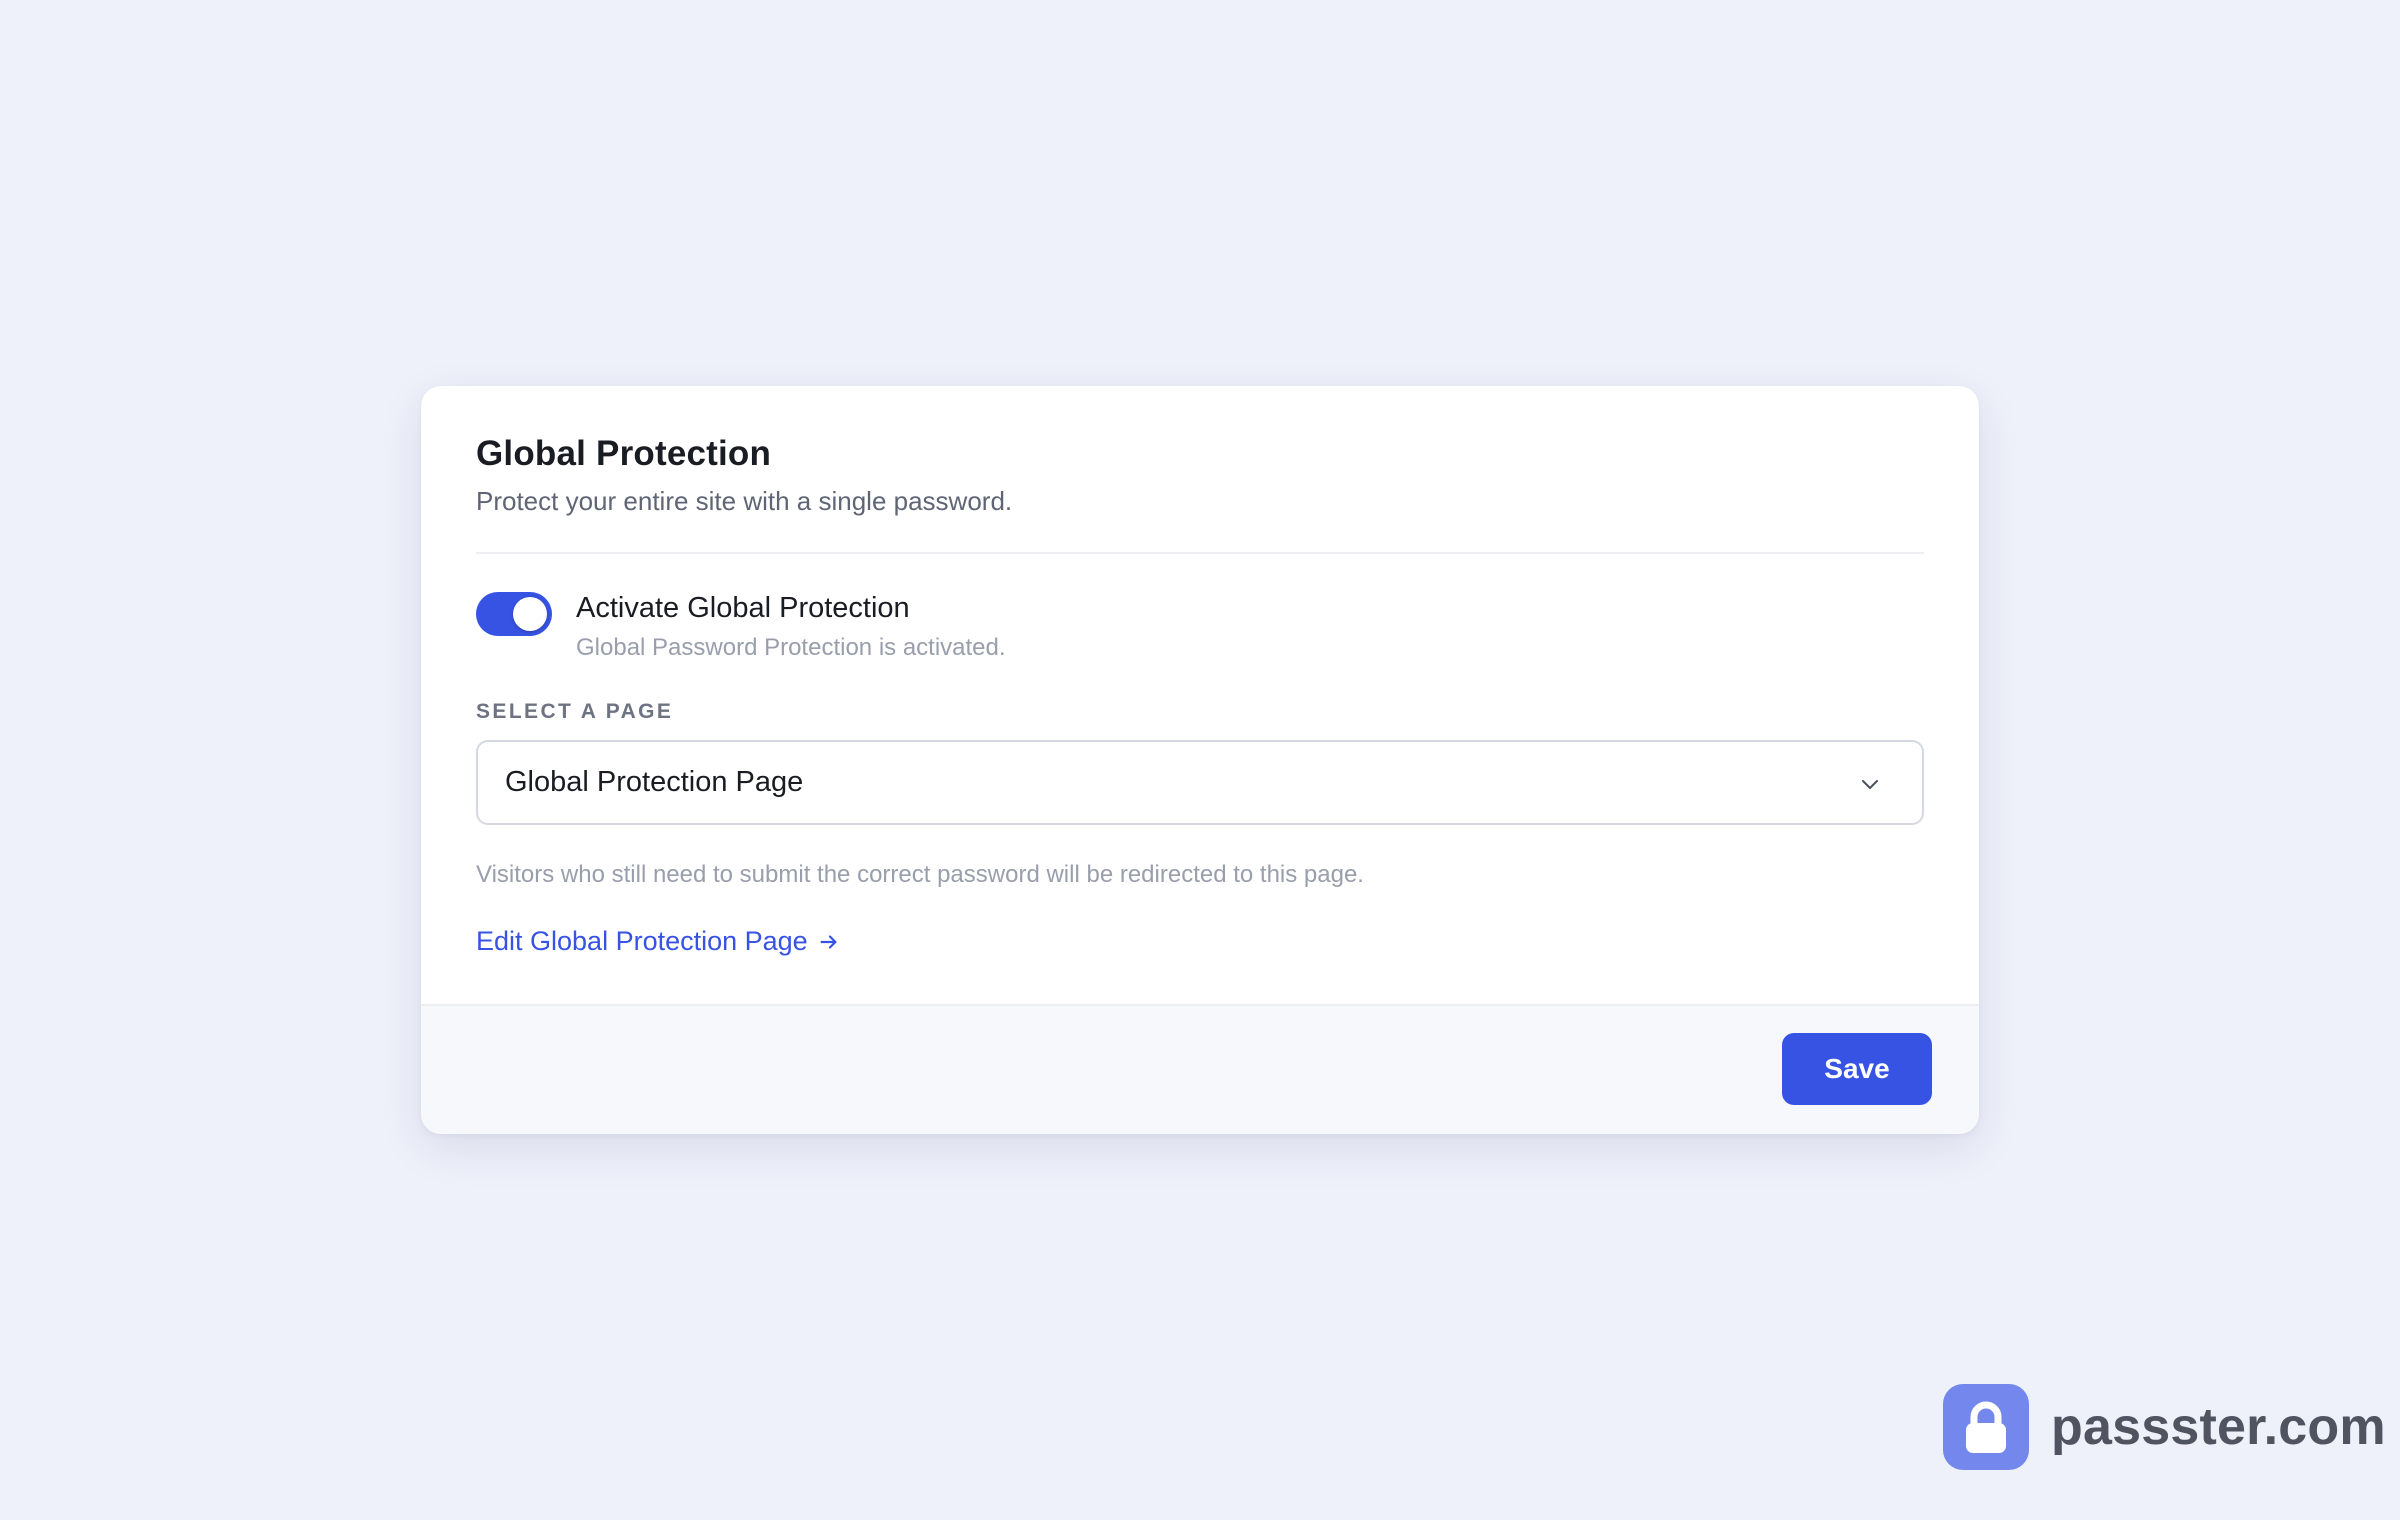 Image resolution: width=2400 pixels, height=1520 pixels. I want to click on select-page-label: SELECT A PAGE, so click(575, 711).